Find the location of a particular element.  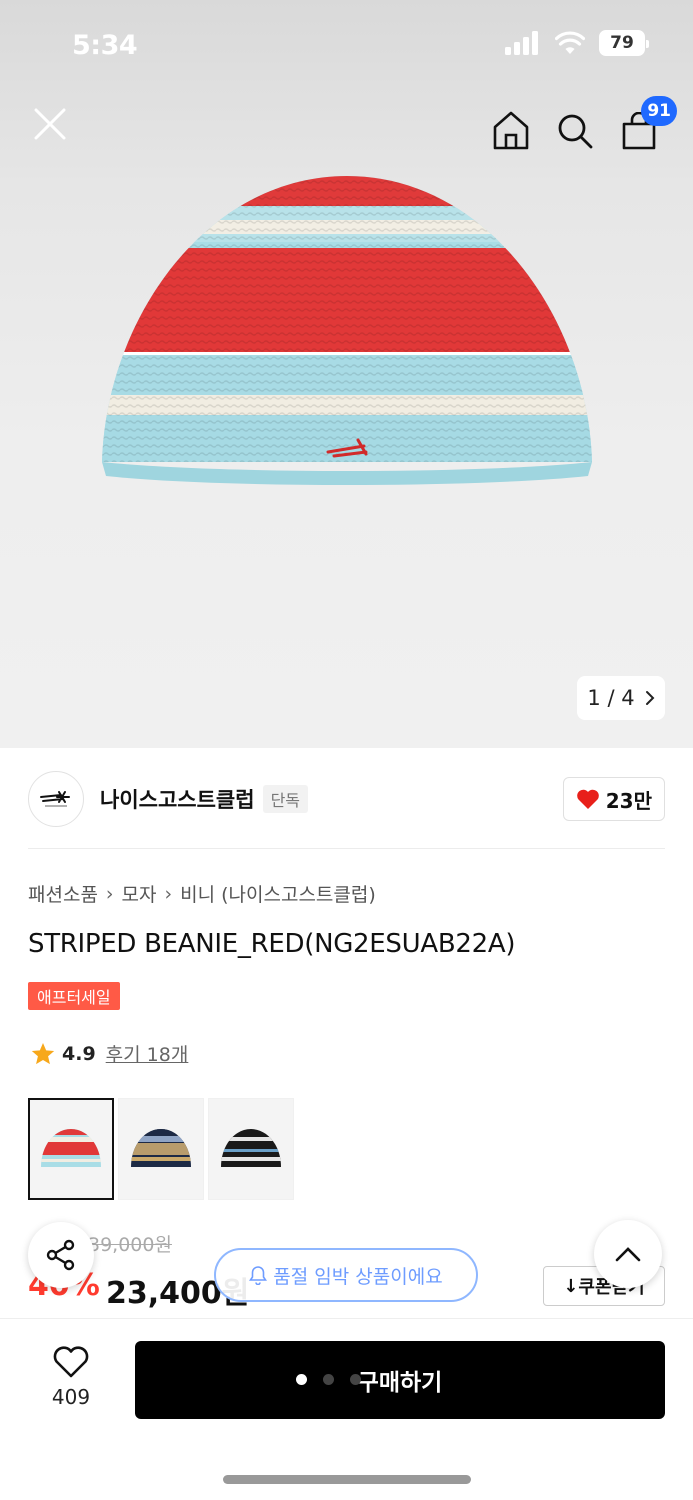

close-icon is located at coordinates (50, 124).